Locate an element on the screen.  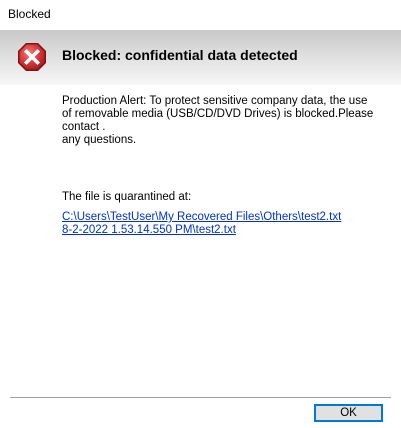
alert-headline: Blocked: confidential data detected is located at coordinates (180, 55).